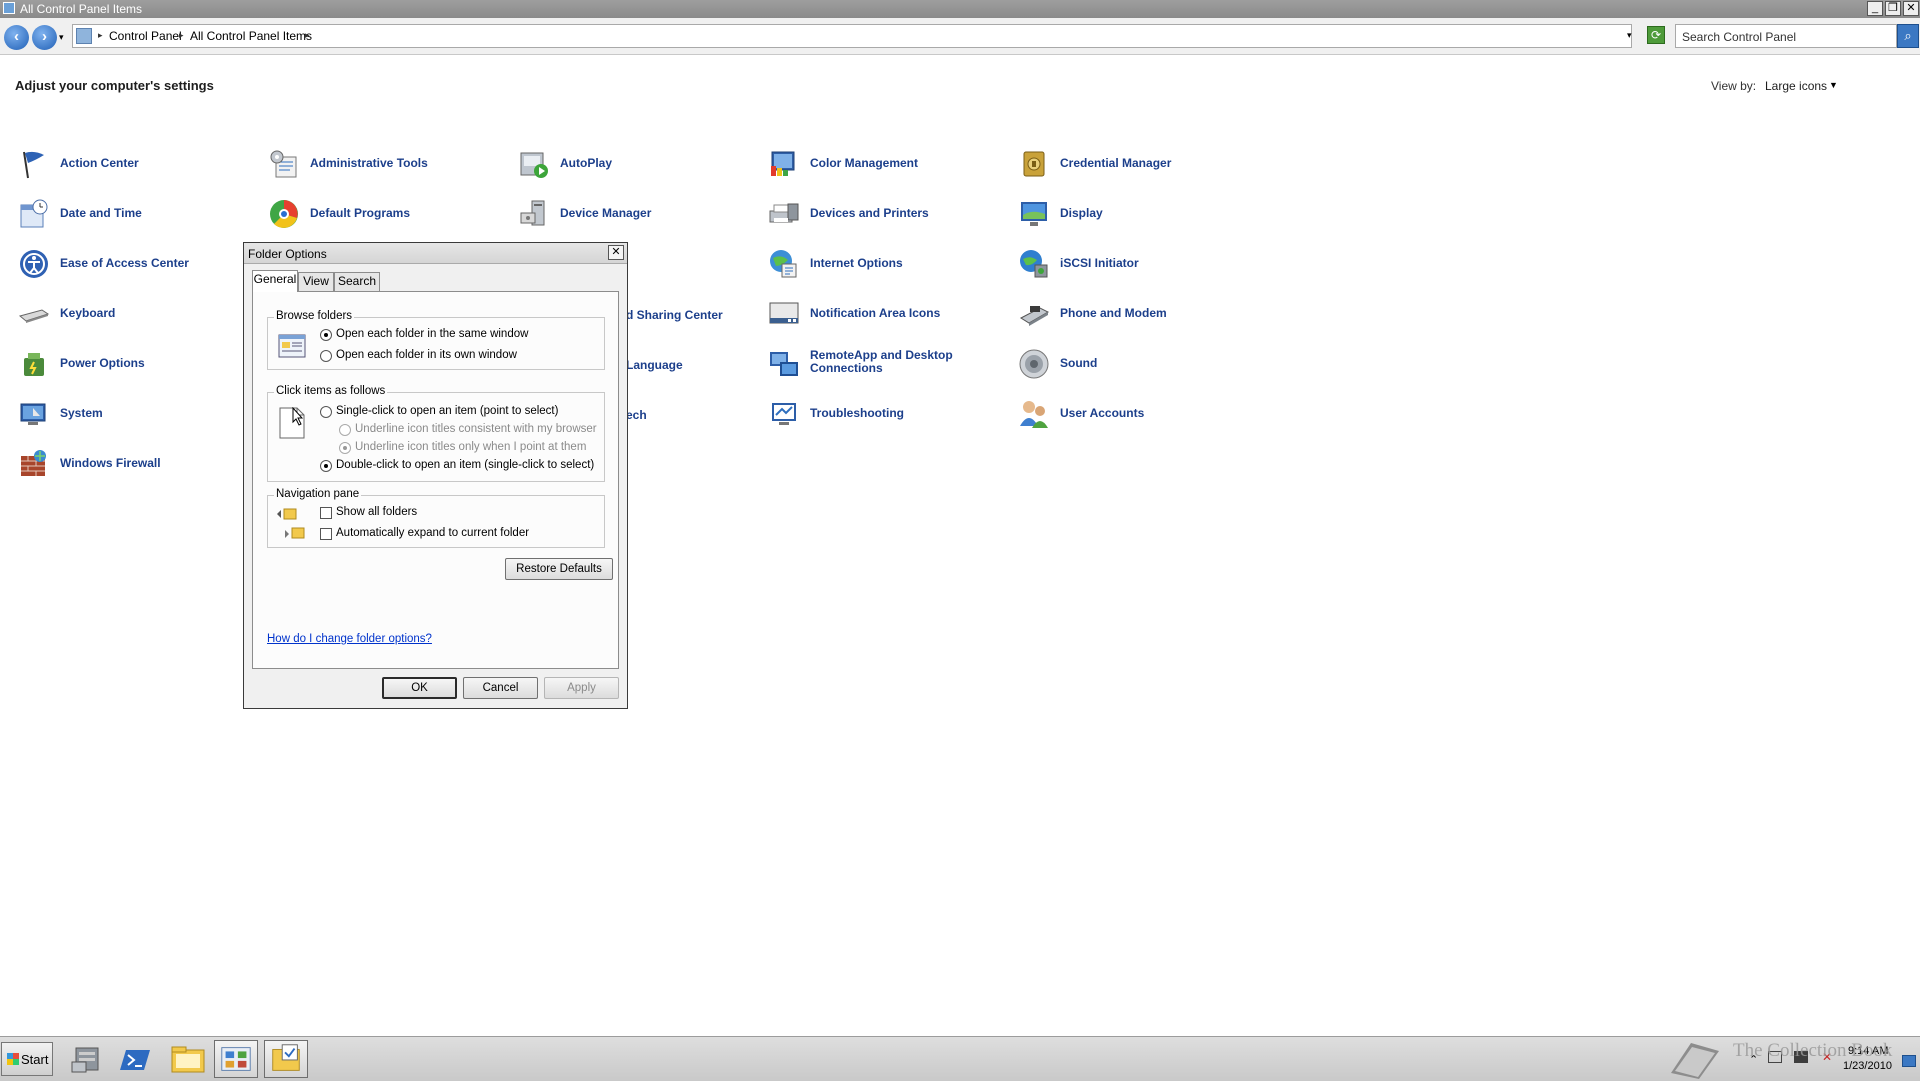 The image size is (1920, 1081). Describe the element at coordinates (426, 355) in the screenshot. I see `option-label: Open each folder in its own window` at that location.